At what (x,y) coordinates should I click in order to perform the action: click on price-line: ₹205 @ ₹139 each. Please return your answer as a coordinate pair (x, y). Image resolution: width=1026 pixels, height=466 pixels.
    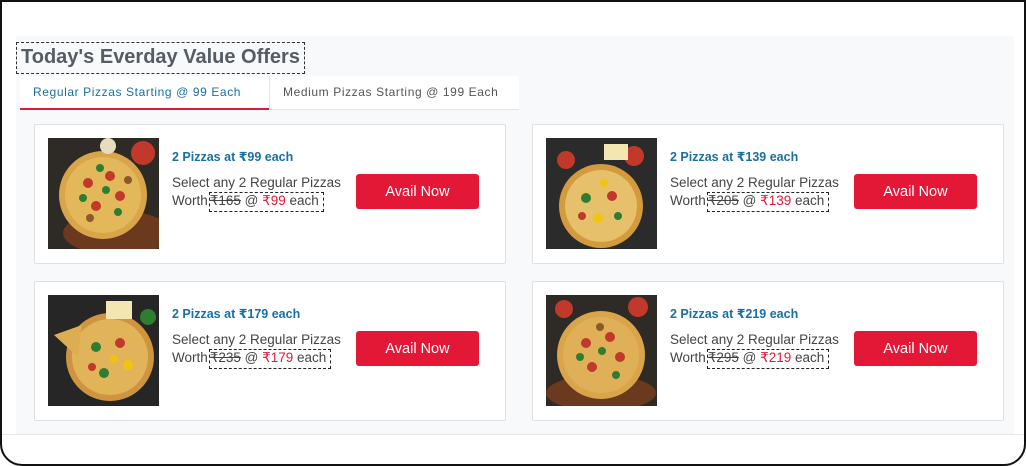
    Looking at the image, I should click on (768, 202).